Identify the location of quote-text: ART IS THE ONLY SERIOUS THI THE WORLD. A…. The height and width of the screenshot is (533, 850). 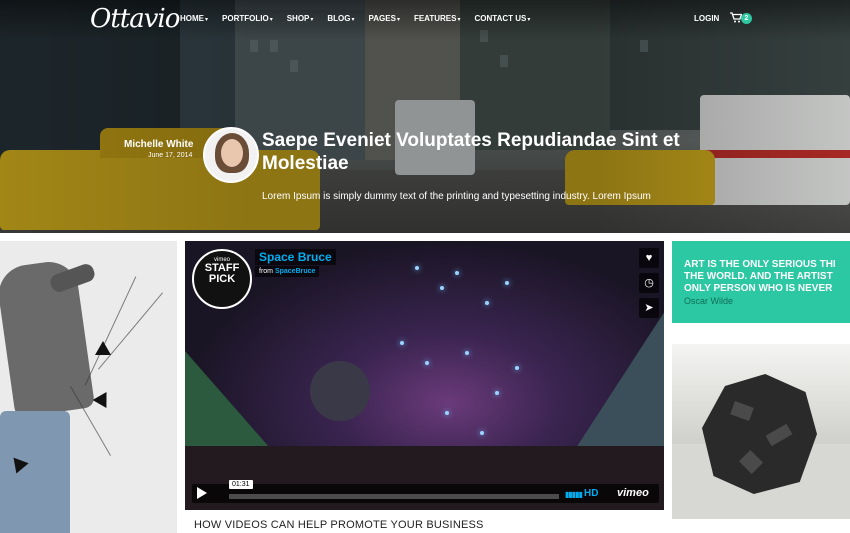
(760, 276).